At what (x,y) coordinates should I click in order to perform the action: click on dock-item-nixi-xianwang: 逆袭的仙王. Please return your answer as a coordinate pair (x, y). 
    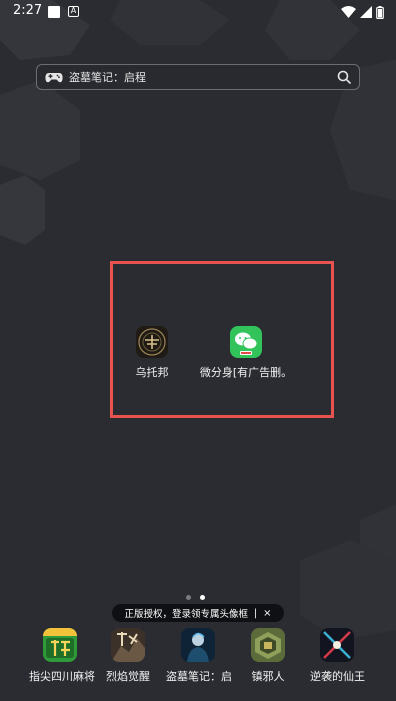
    Looking at the image, I should click on (337, 656).